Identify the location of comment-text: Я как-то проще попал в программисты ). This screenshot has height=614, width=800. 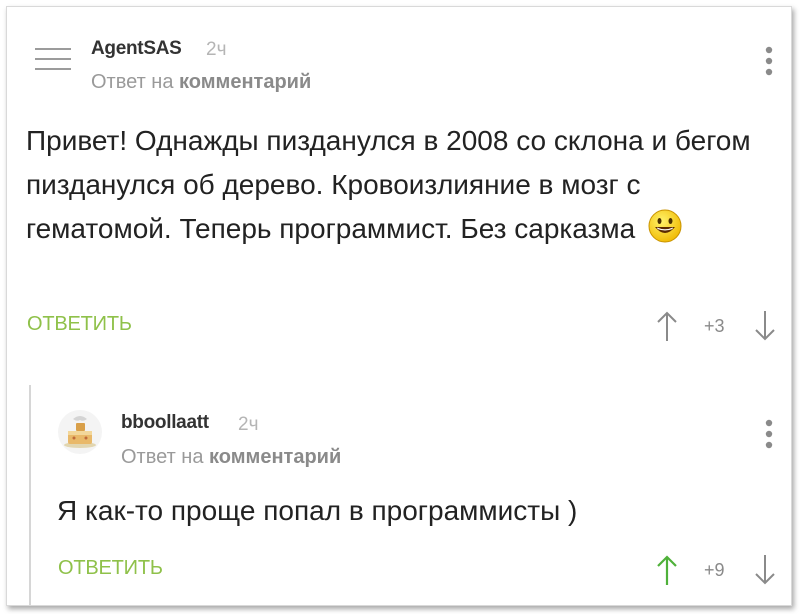
(317, 510).